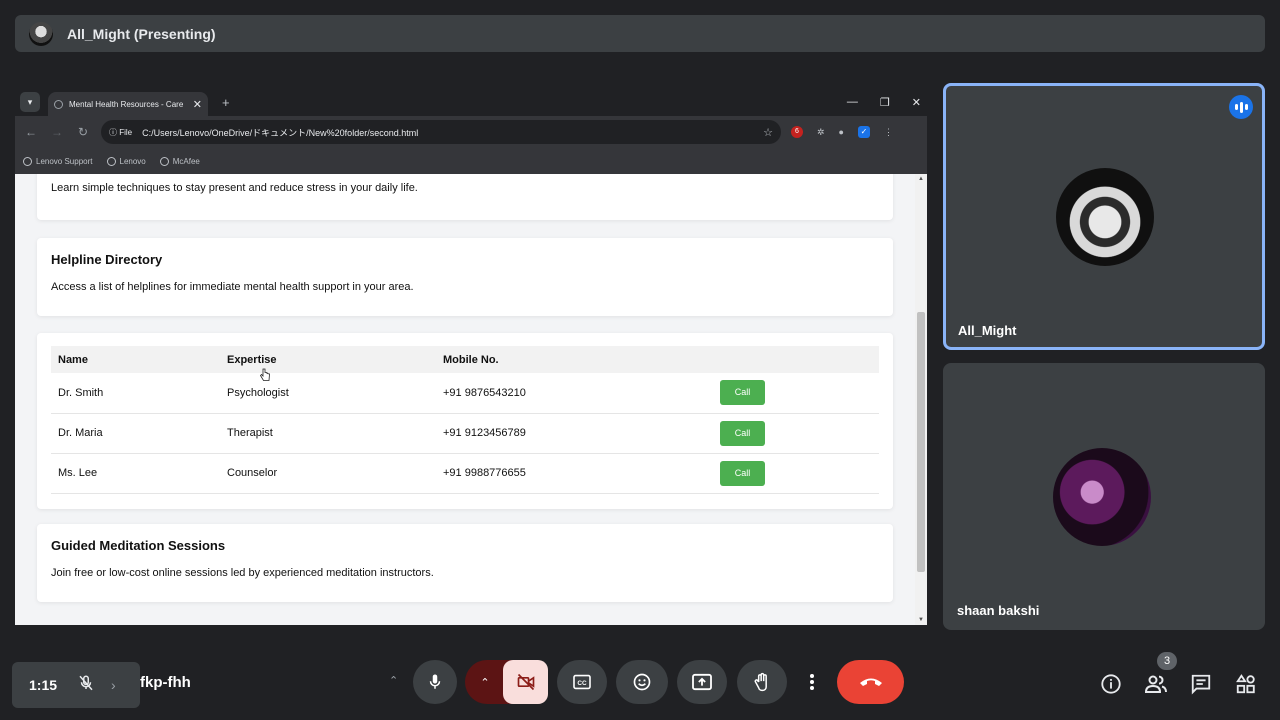 The height and width of the screenshot is (720, 1280). What do you see at coordinates (1156, 684) in the screenshot?
I see `people-icon` at bounding box center [1156, 684].